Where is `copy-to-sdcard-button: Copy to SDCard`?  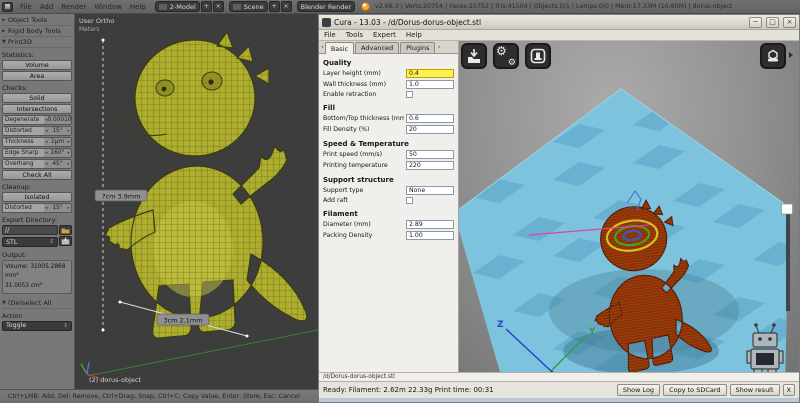 copy-to-sdcard-button: Copy to SDCard is located at coordinates (695, 390).